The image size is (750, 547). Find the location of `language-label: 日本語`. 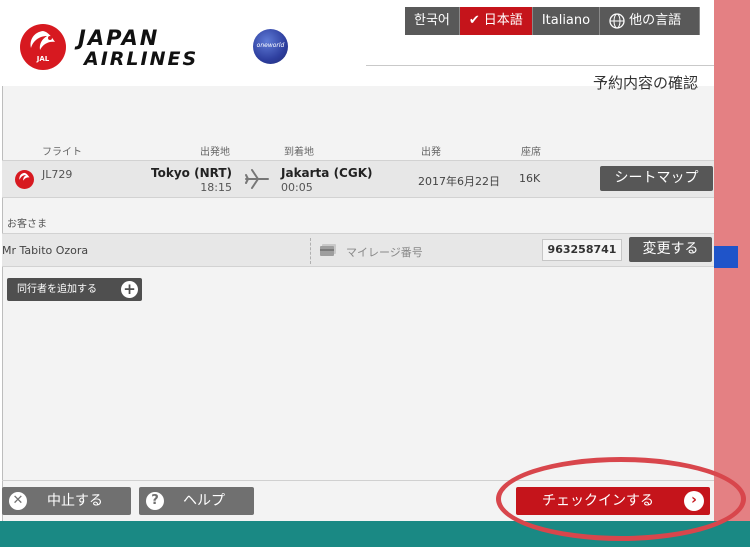

language-label: 日本語 is located at coordinates (503, 20).